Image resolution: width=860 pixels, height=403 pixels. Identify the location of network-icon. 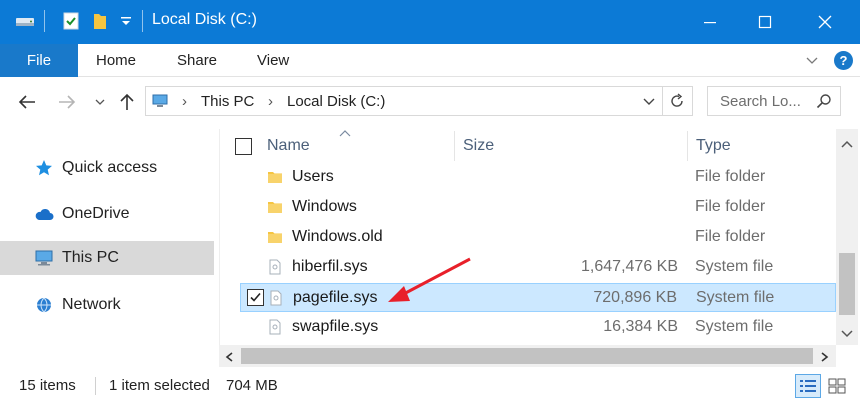
(44, 305).